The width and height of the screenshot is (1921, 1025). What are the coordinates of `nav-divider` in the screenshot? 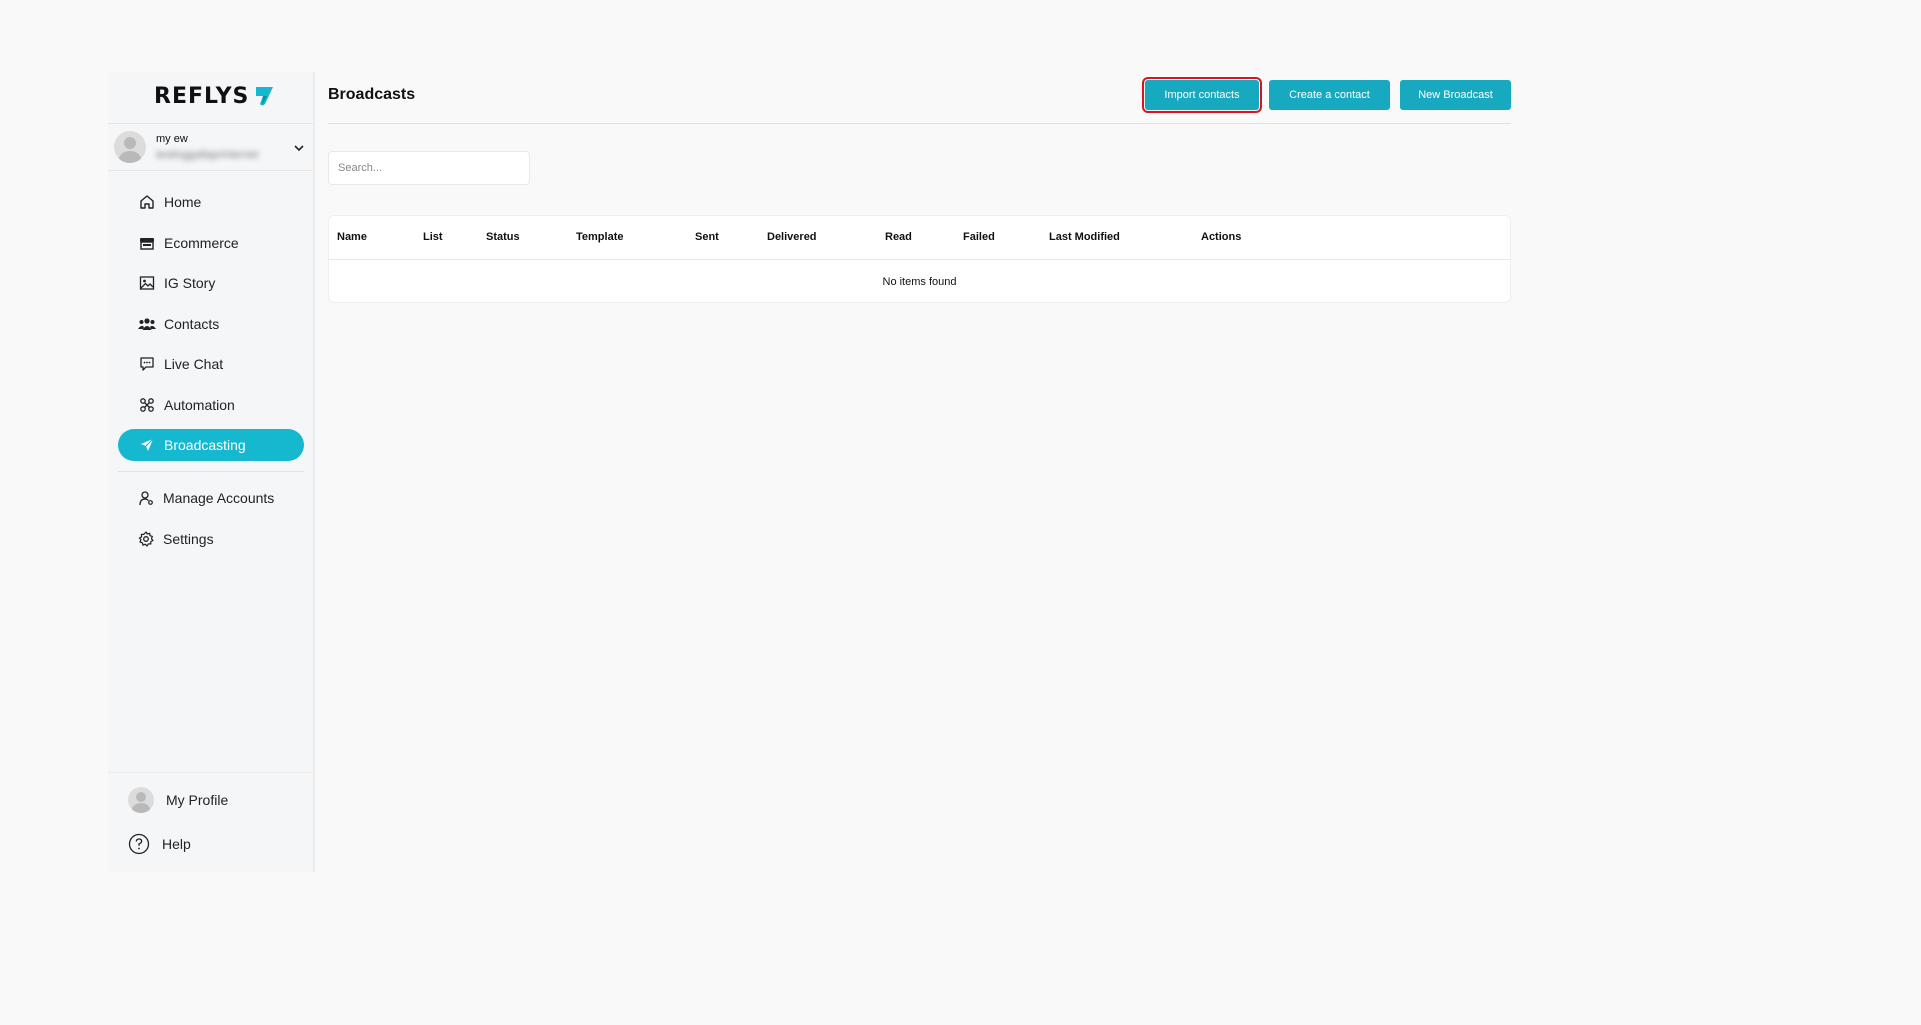 It's located at (211, 471).